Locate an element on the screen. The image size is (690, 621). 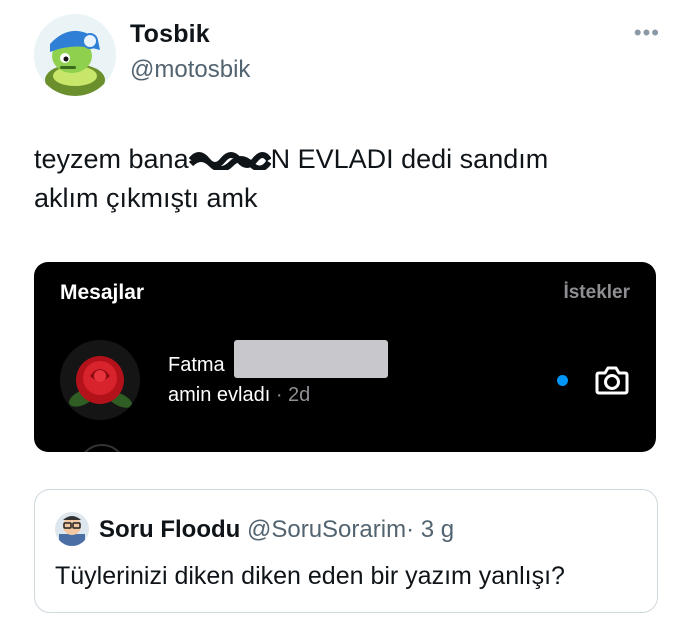
tweet-text-line2: aklım çıkmıştı amk is located at coordinates (146, 198).